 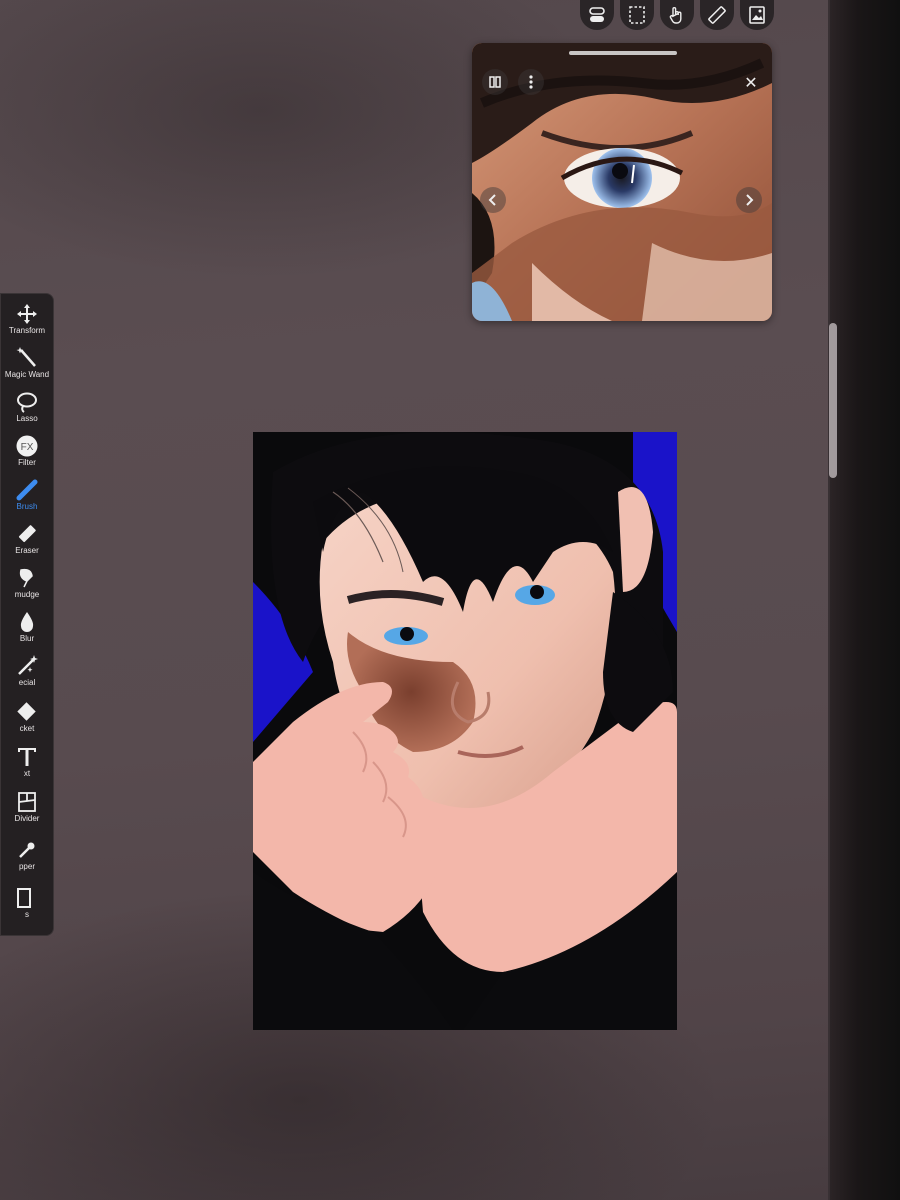 I want to click on tool-frame-divider: Divider, so click(x=27, y=807).